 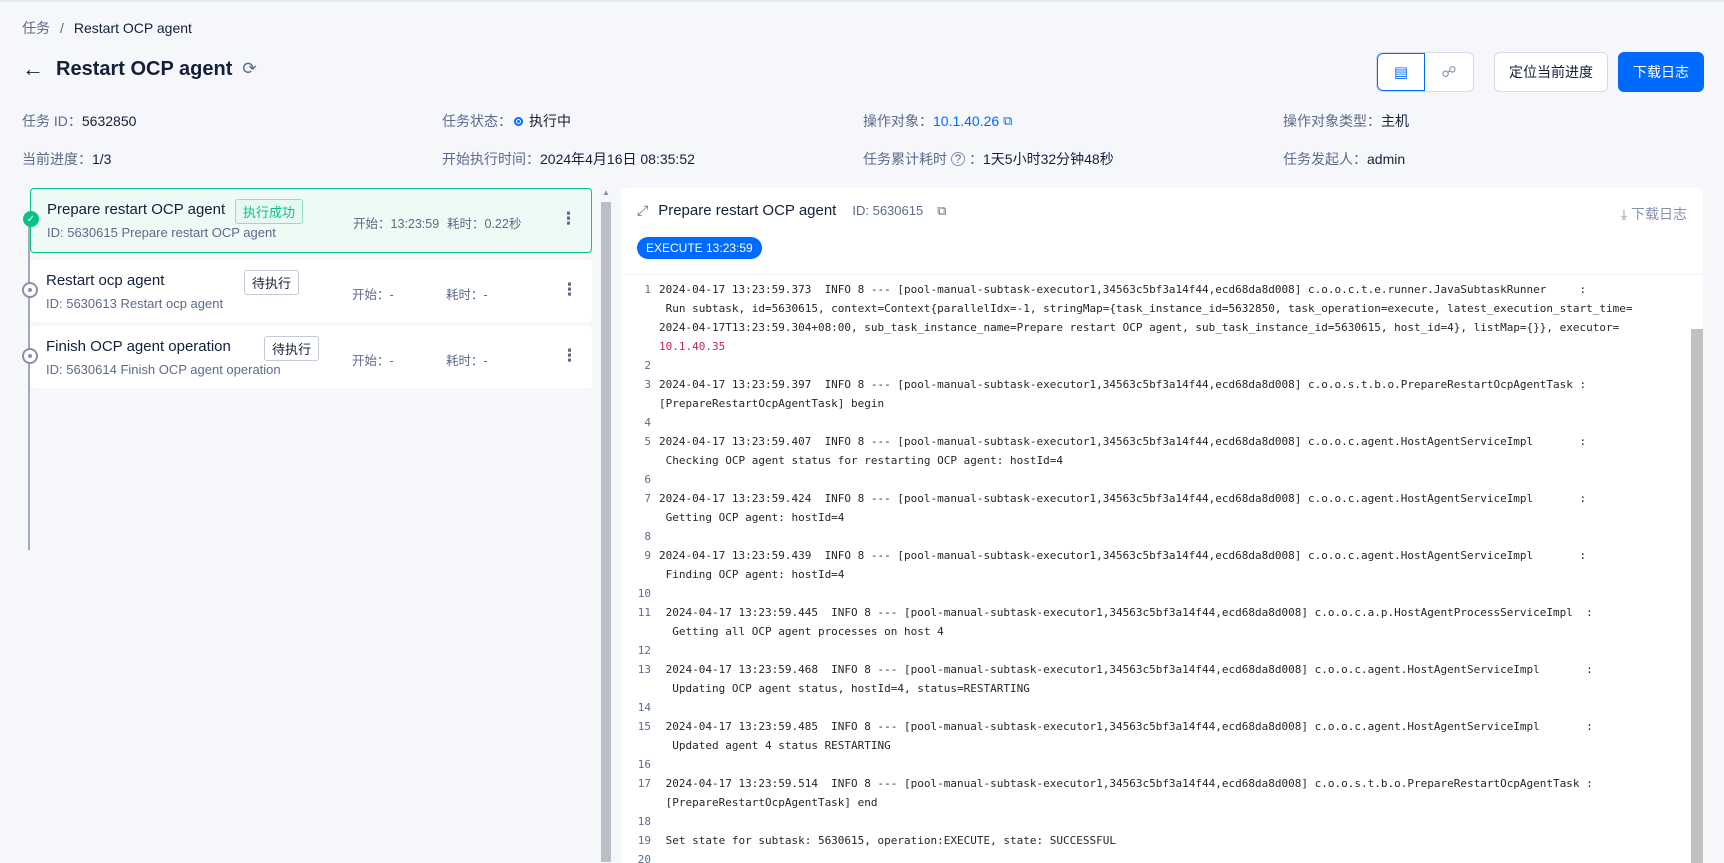 What do you see at coordinates (1151, 517) in the screenshot?
I see `log-line: Getting OCP agent: hostId=4` at bounding box center [1151, 517].